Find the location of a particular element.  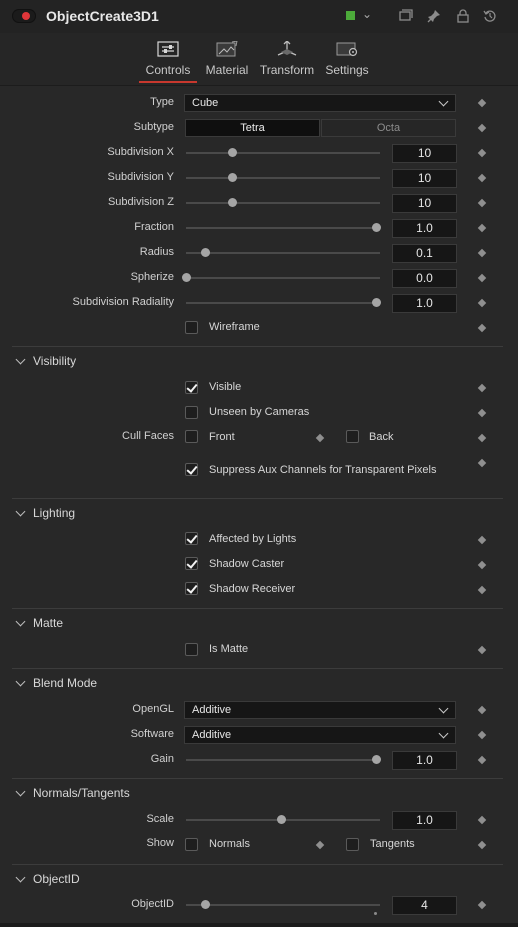

power-toggle is located at coordinates (24, 16).